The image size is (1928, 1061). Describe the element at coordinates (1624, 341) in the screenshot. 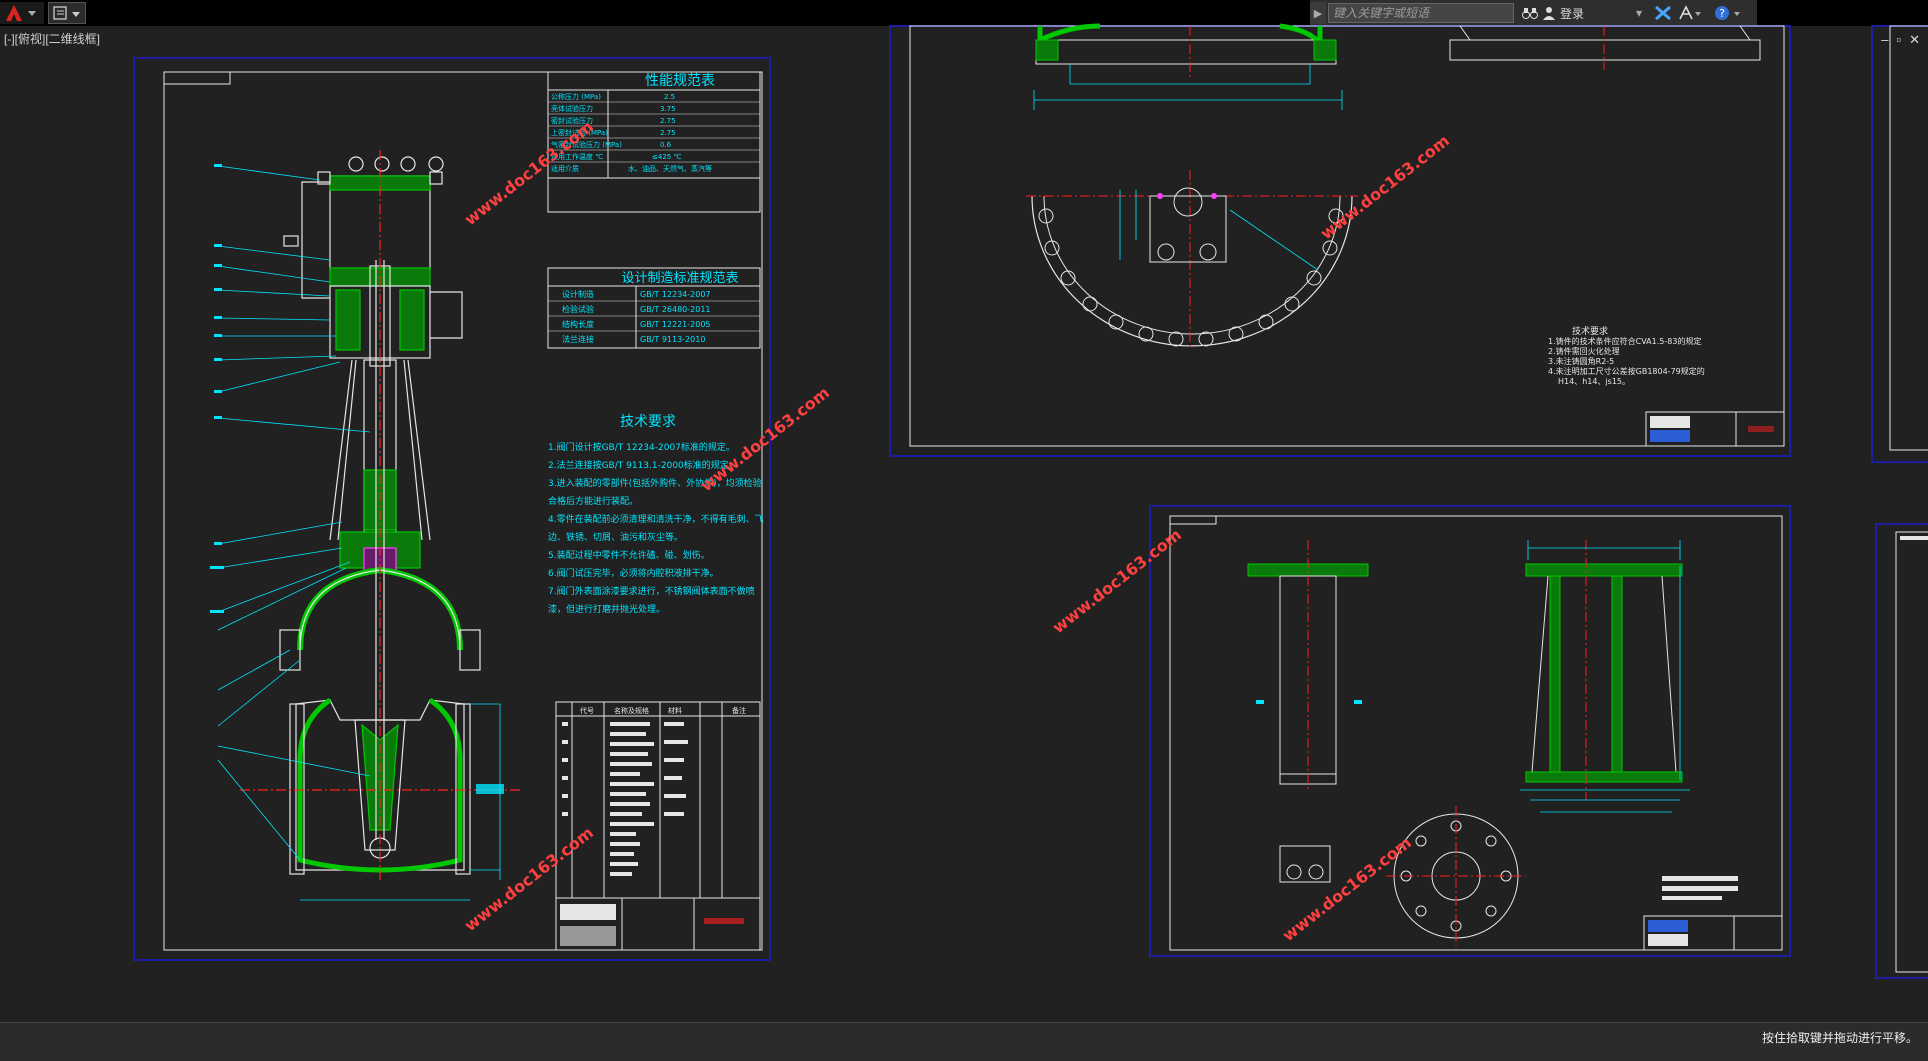

I see `svg-text: 1.铸件的技术条件应符合CVA1.5-83的规定` at that location.